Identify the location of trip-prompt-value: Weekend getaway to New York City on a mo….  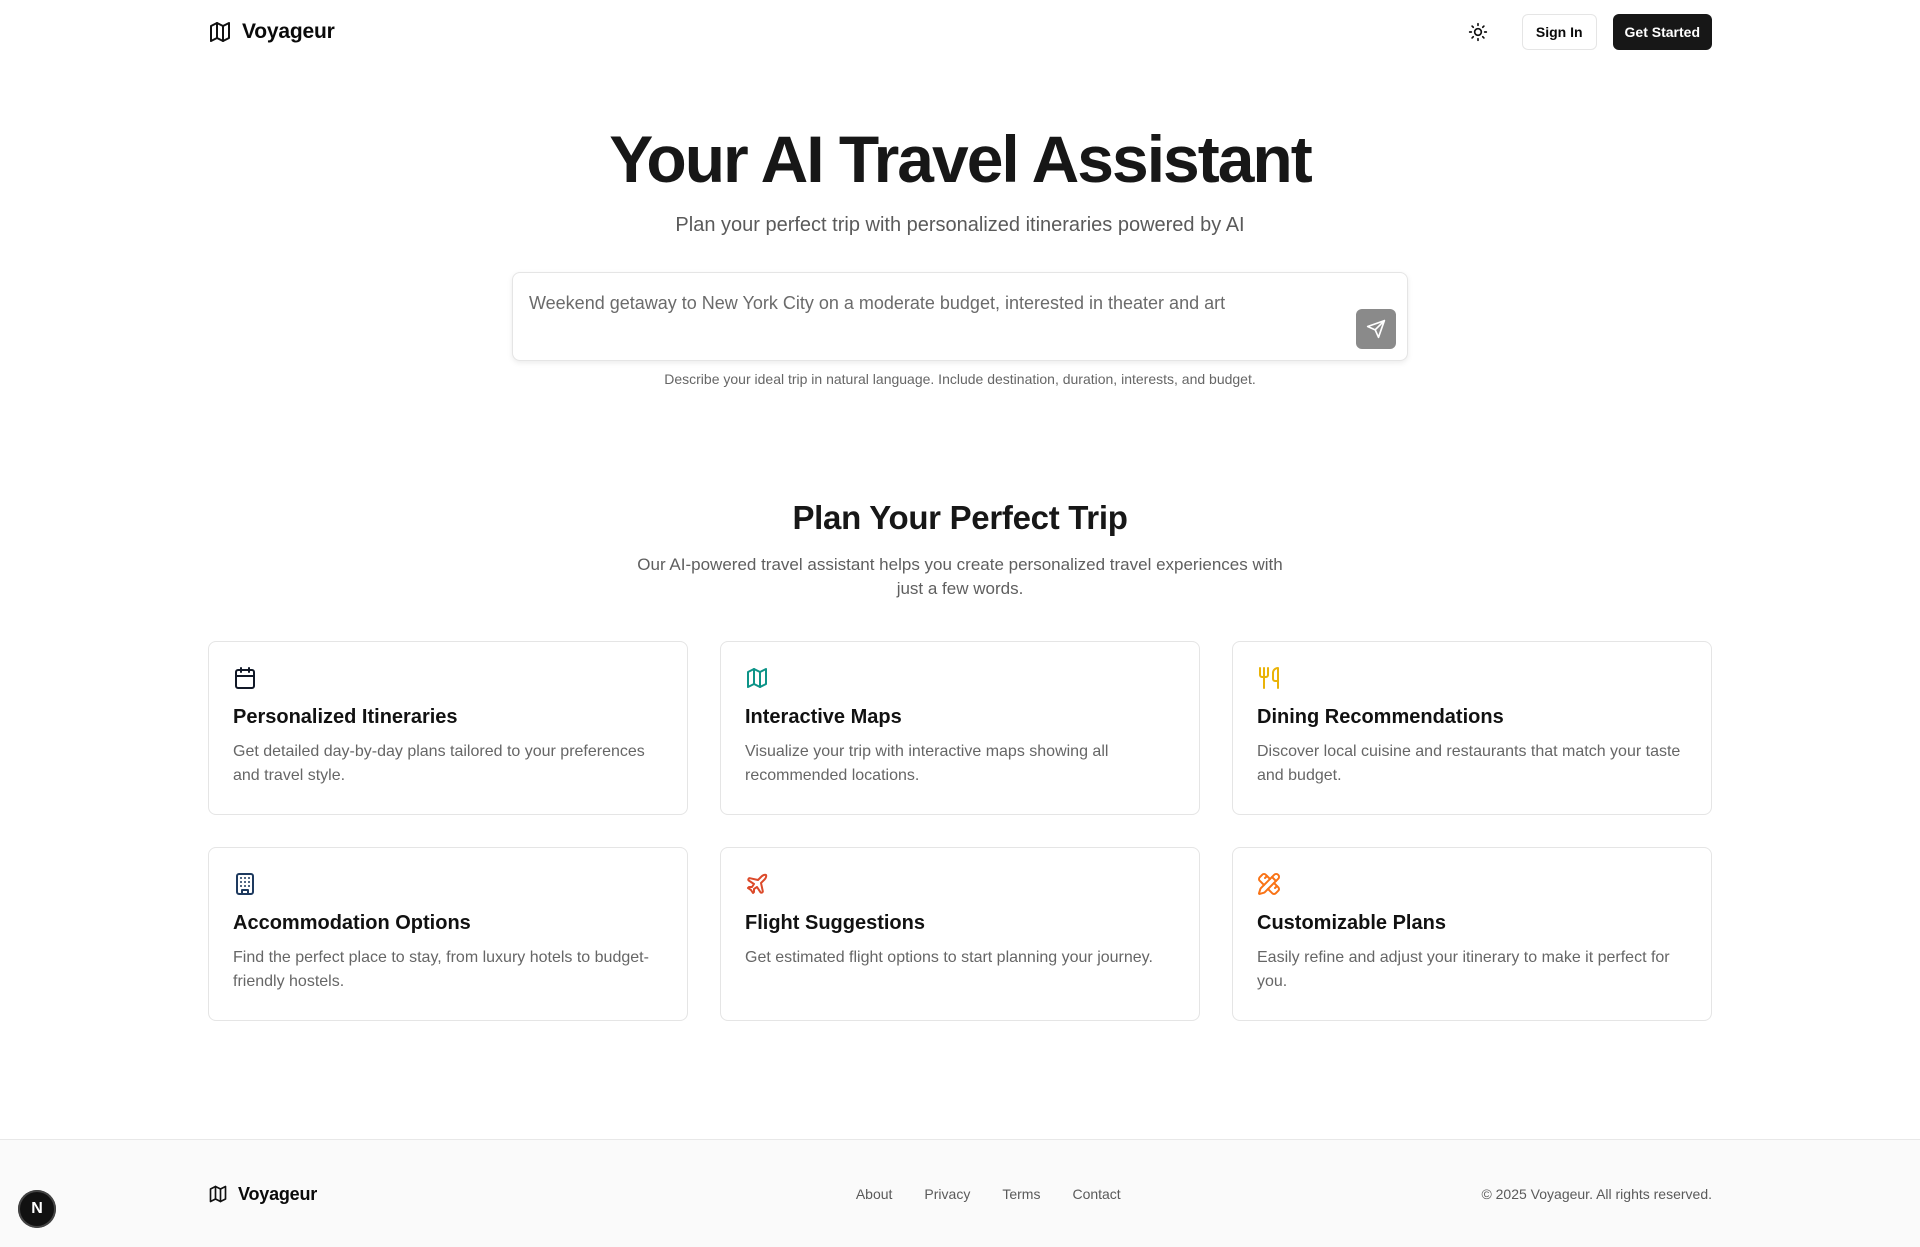
(877, 303).